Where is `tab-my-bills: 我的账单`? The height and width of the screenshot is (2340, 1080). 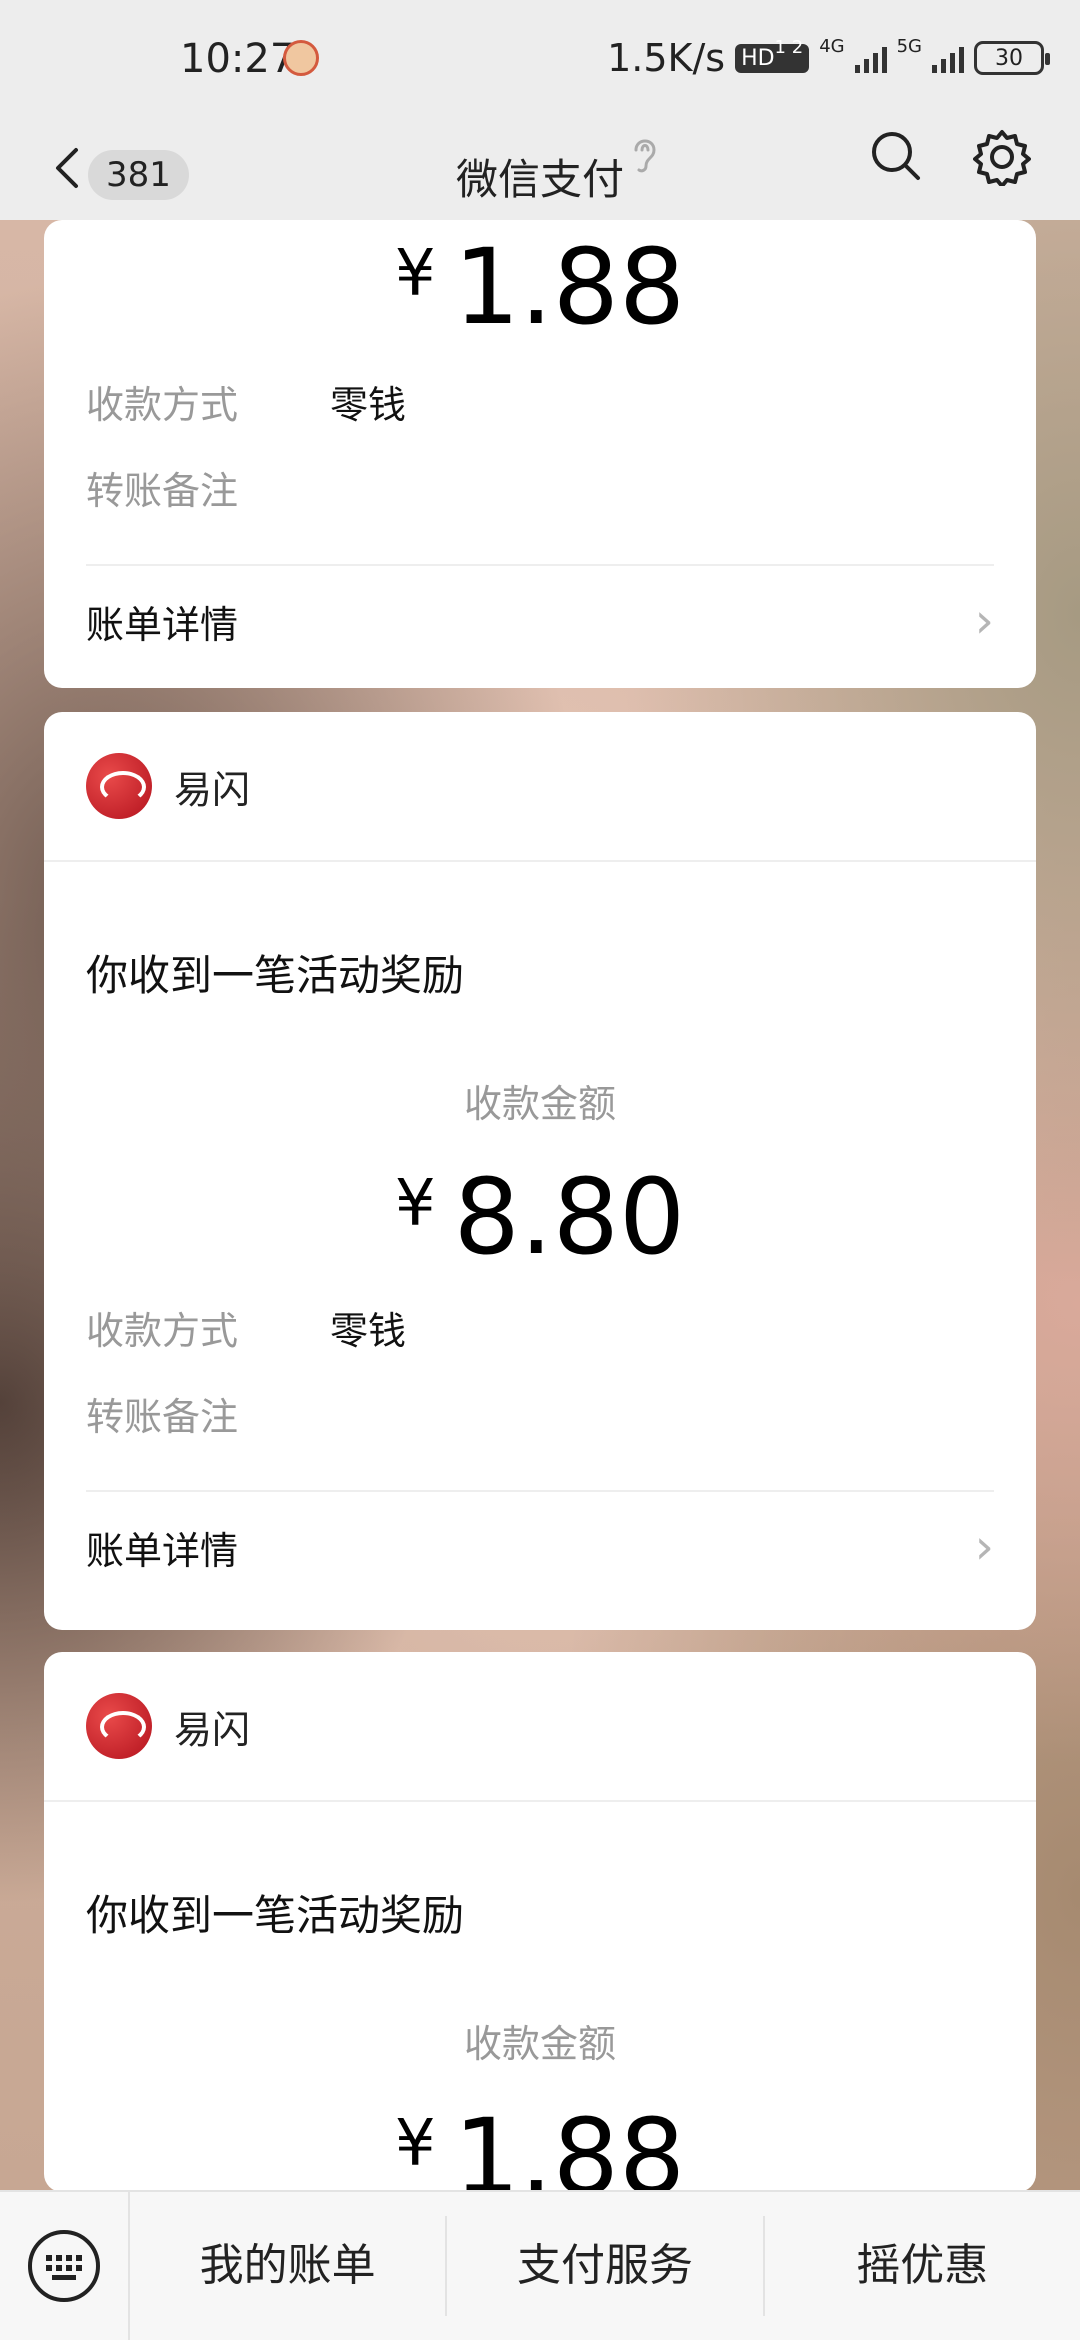 tab-my-bills: 我的账单 is located at coordinates (289, 2266).